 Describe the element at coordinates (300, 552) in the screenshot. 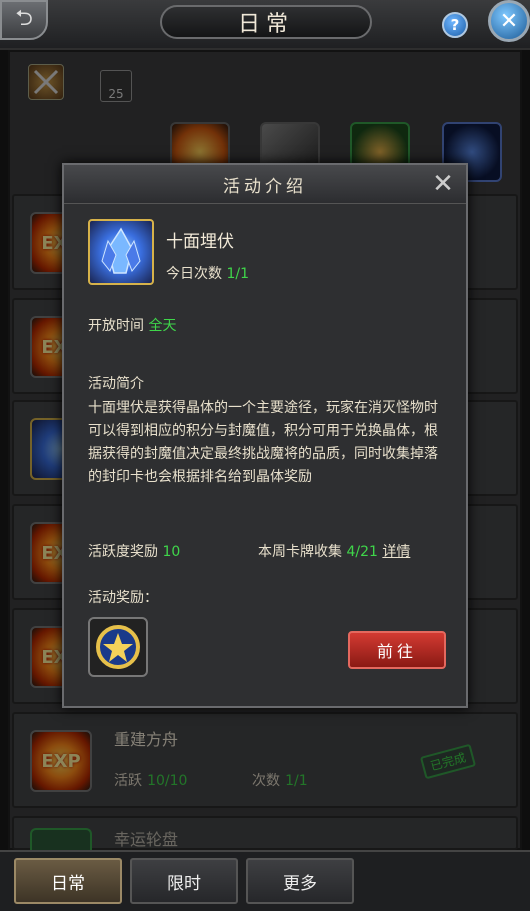

I see `weekly-label: 本周卡牌收集` at that location.